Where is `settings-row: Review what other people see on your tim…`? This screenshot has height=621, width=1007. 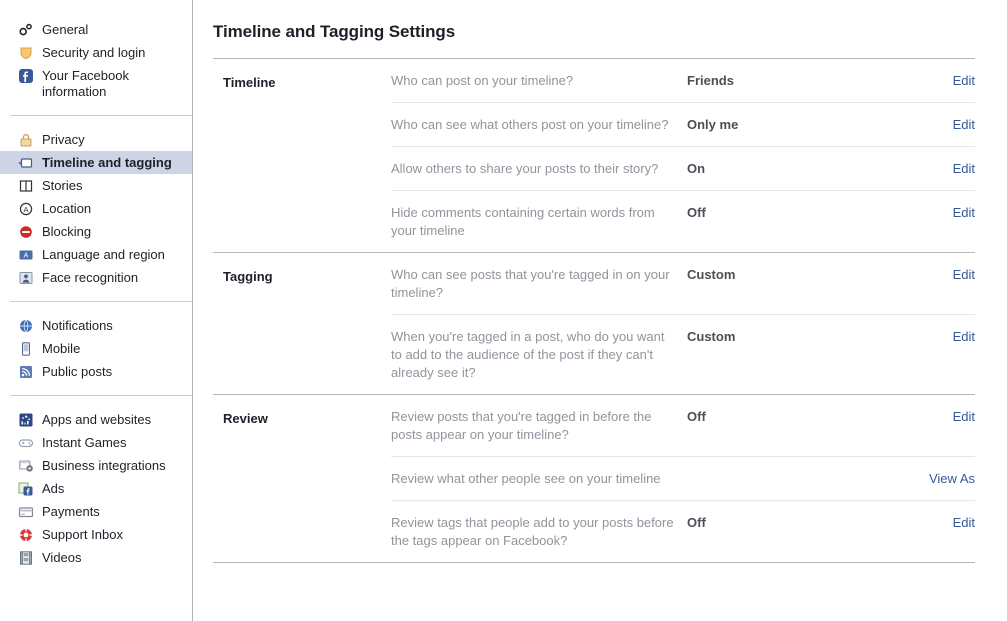
settings-row: Review what other people see on your tim… is located at coordinates (683, 478).